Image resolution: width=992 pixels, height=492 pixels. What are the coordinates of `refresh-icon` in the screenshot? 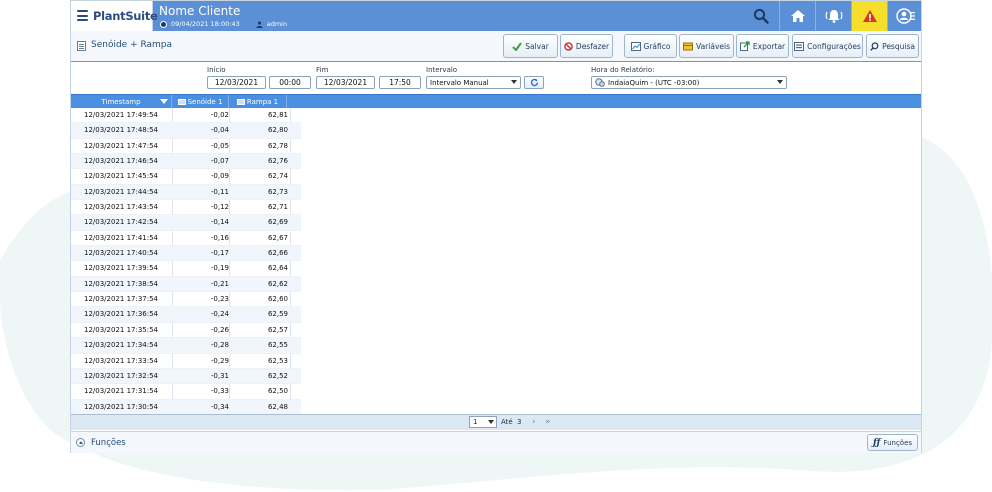 It's located at (534, 82).